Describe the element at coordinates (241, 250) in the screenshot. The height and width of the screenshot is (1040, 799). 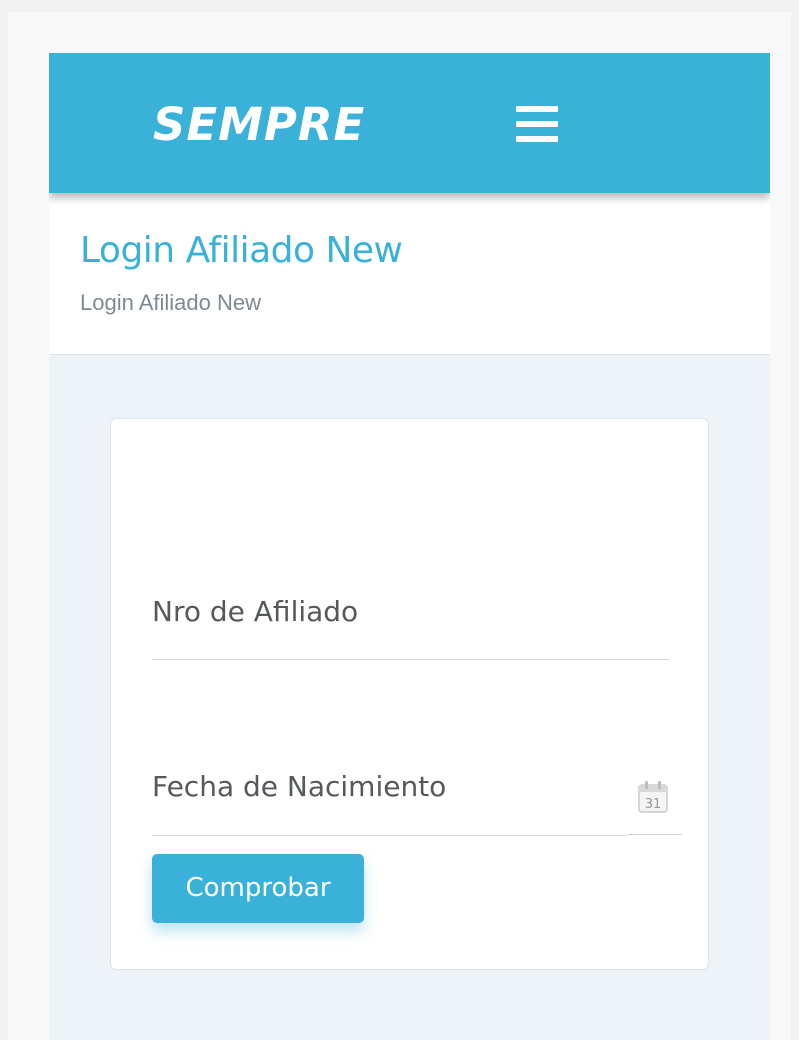
I see `page-title: Login Afiliado New` at that location.